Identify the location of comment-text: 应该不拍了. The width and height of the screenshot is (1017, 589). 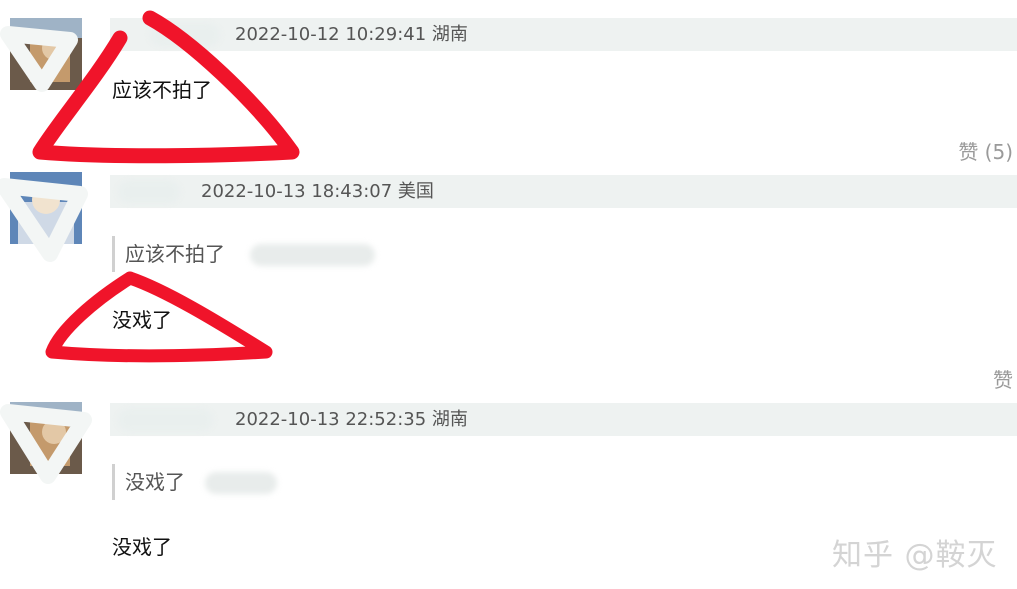
(162, 90).